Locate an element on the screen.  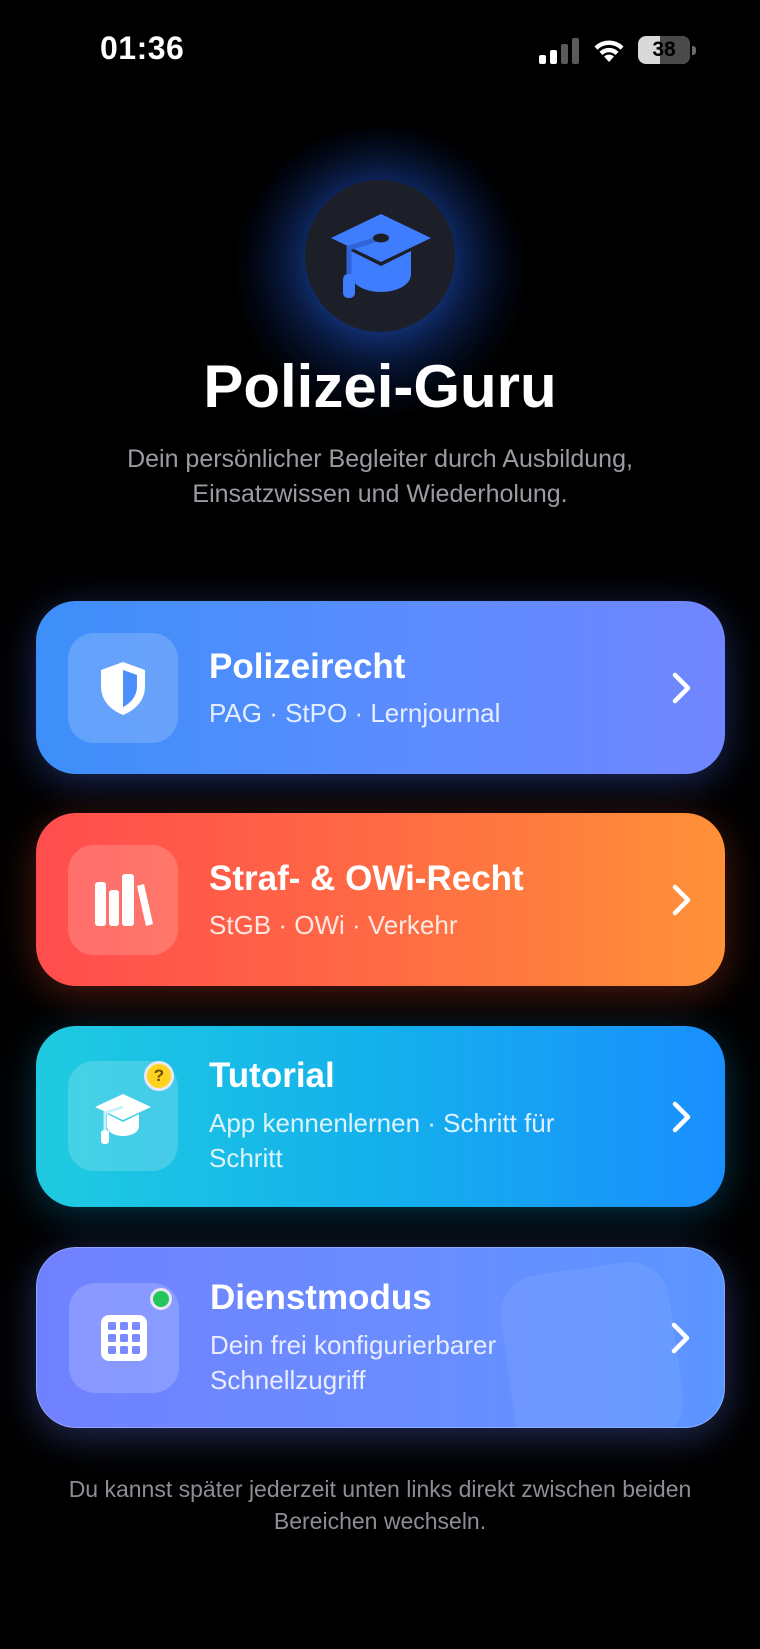
app-title: Polizei-Guru is located at coordinates (380, 386).